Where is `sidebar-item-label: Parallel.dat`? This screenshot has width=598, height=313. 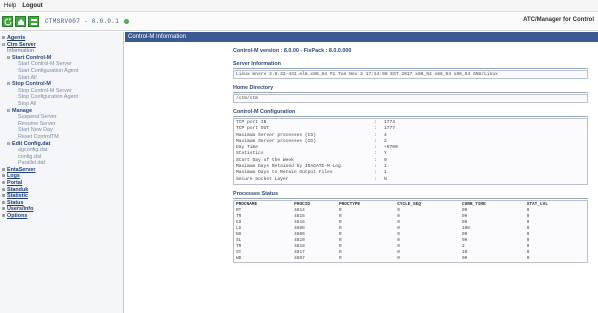
sidebar-item-label: Parallel.dat is located at coordinates (31, 163).